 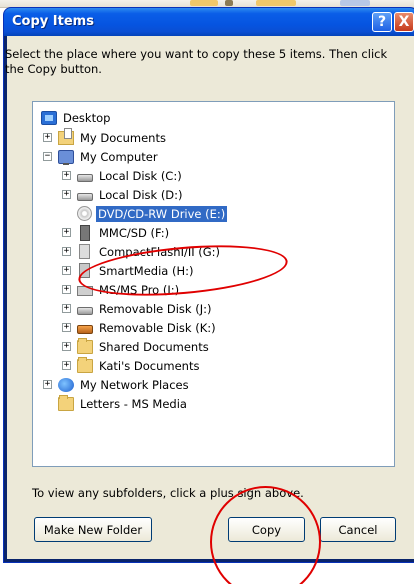 I want to click on tree-item-label: MMC/SD (F:), so click(x=134, y=232).